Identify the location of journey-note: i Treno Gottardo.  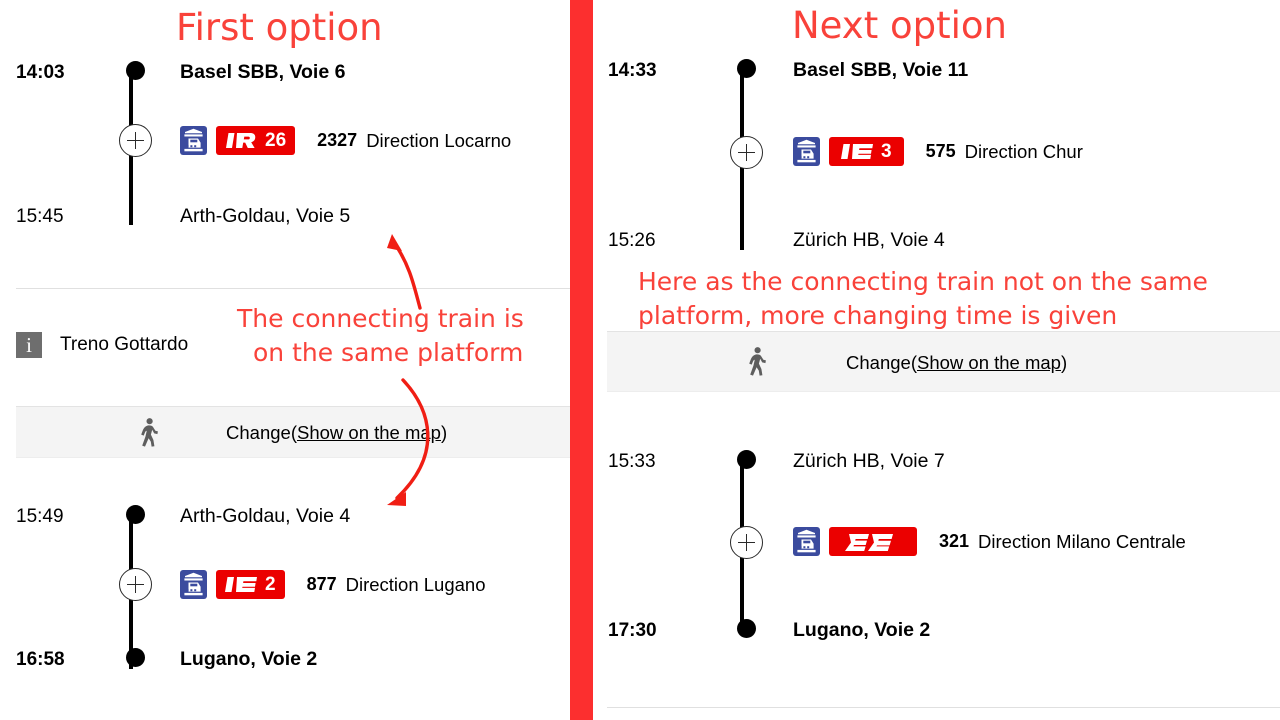
(102, 345).